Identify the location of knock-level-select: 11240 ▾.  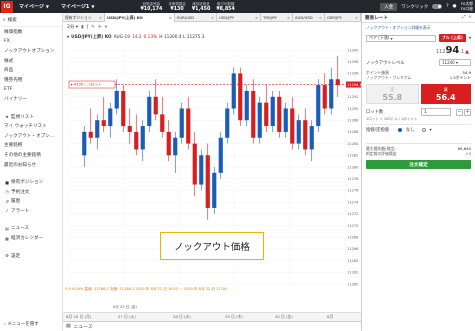
(455, 62).